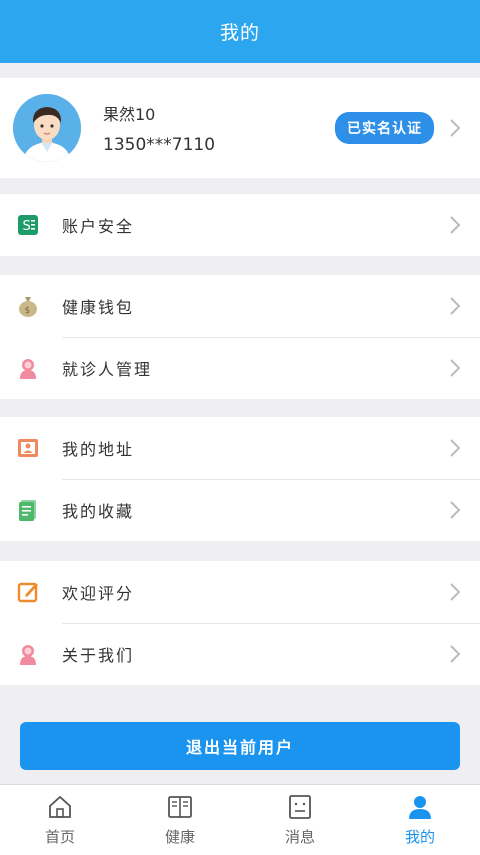 This screenshot has height=855, width=480. Describe the element at coordinates (240, 510) in the screenshot. I see `menu-item-my-favorites: 我的收藏` at that location.